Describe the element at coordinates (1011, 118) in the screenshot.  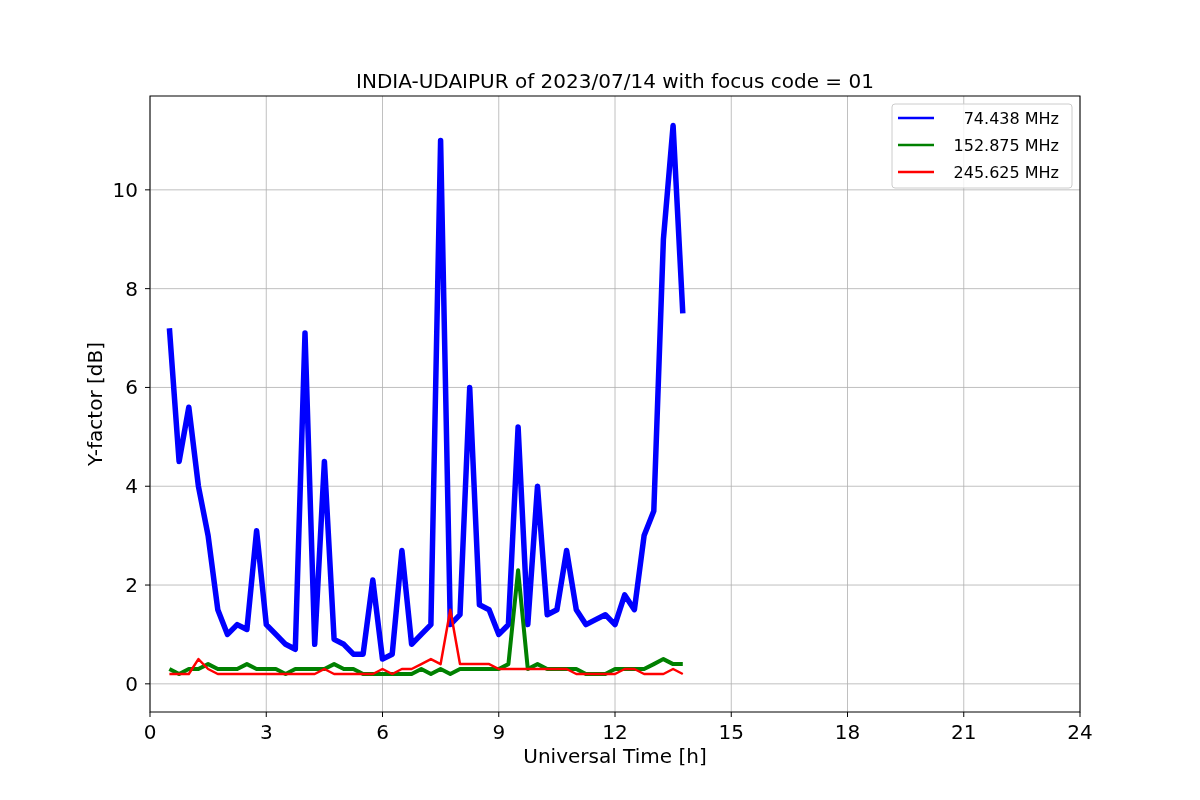
I see `legend-label: 74.438 MHz` at that location.